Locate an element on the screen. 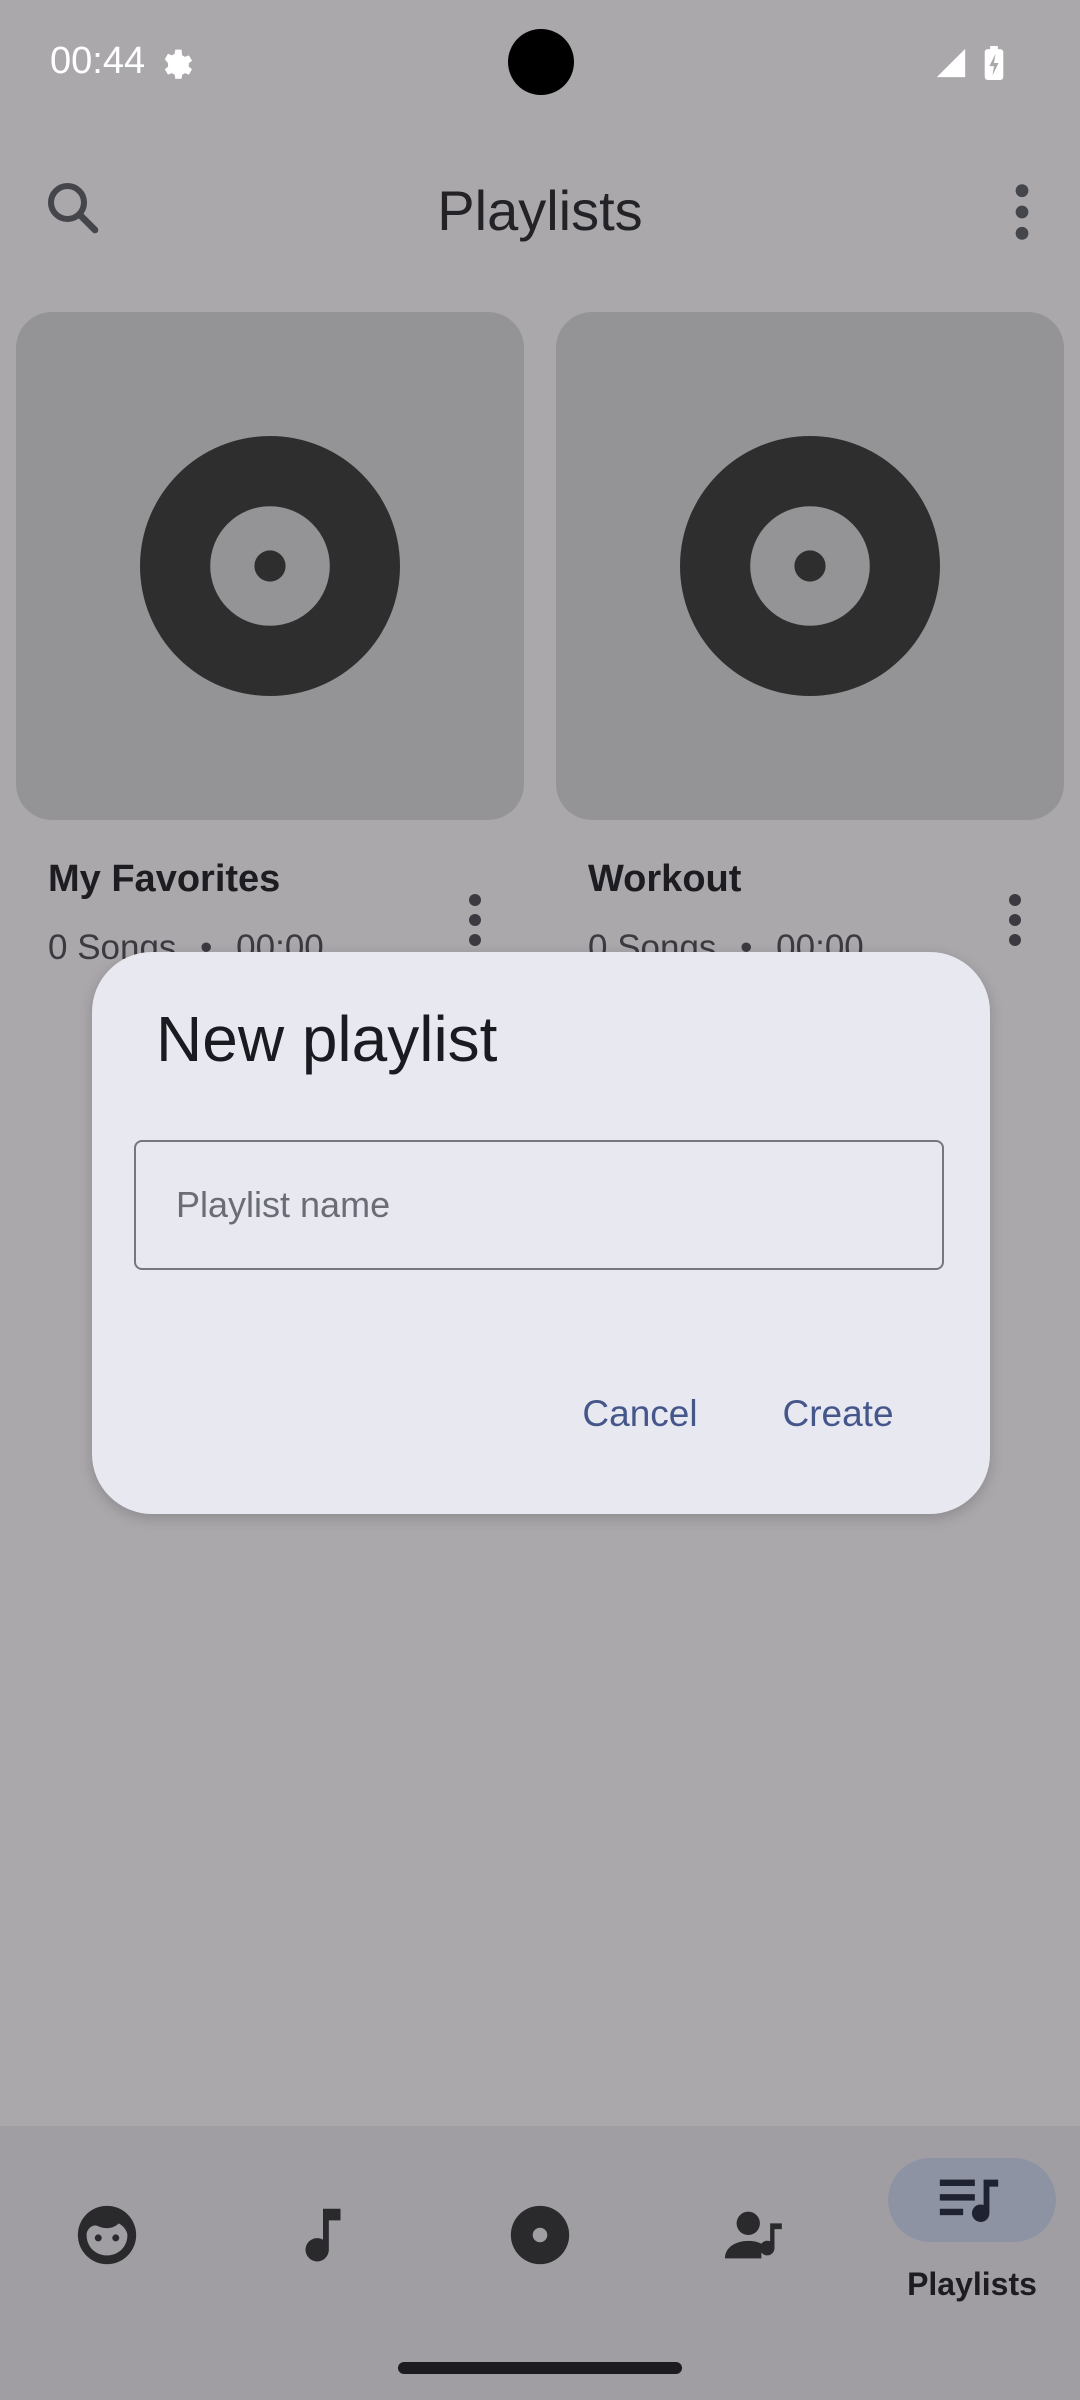  playlist-name-input is located at coordinates (539, 1205).